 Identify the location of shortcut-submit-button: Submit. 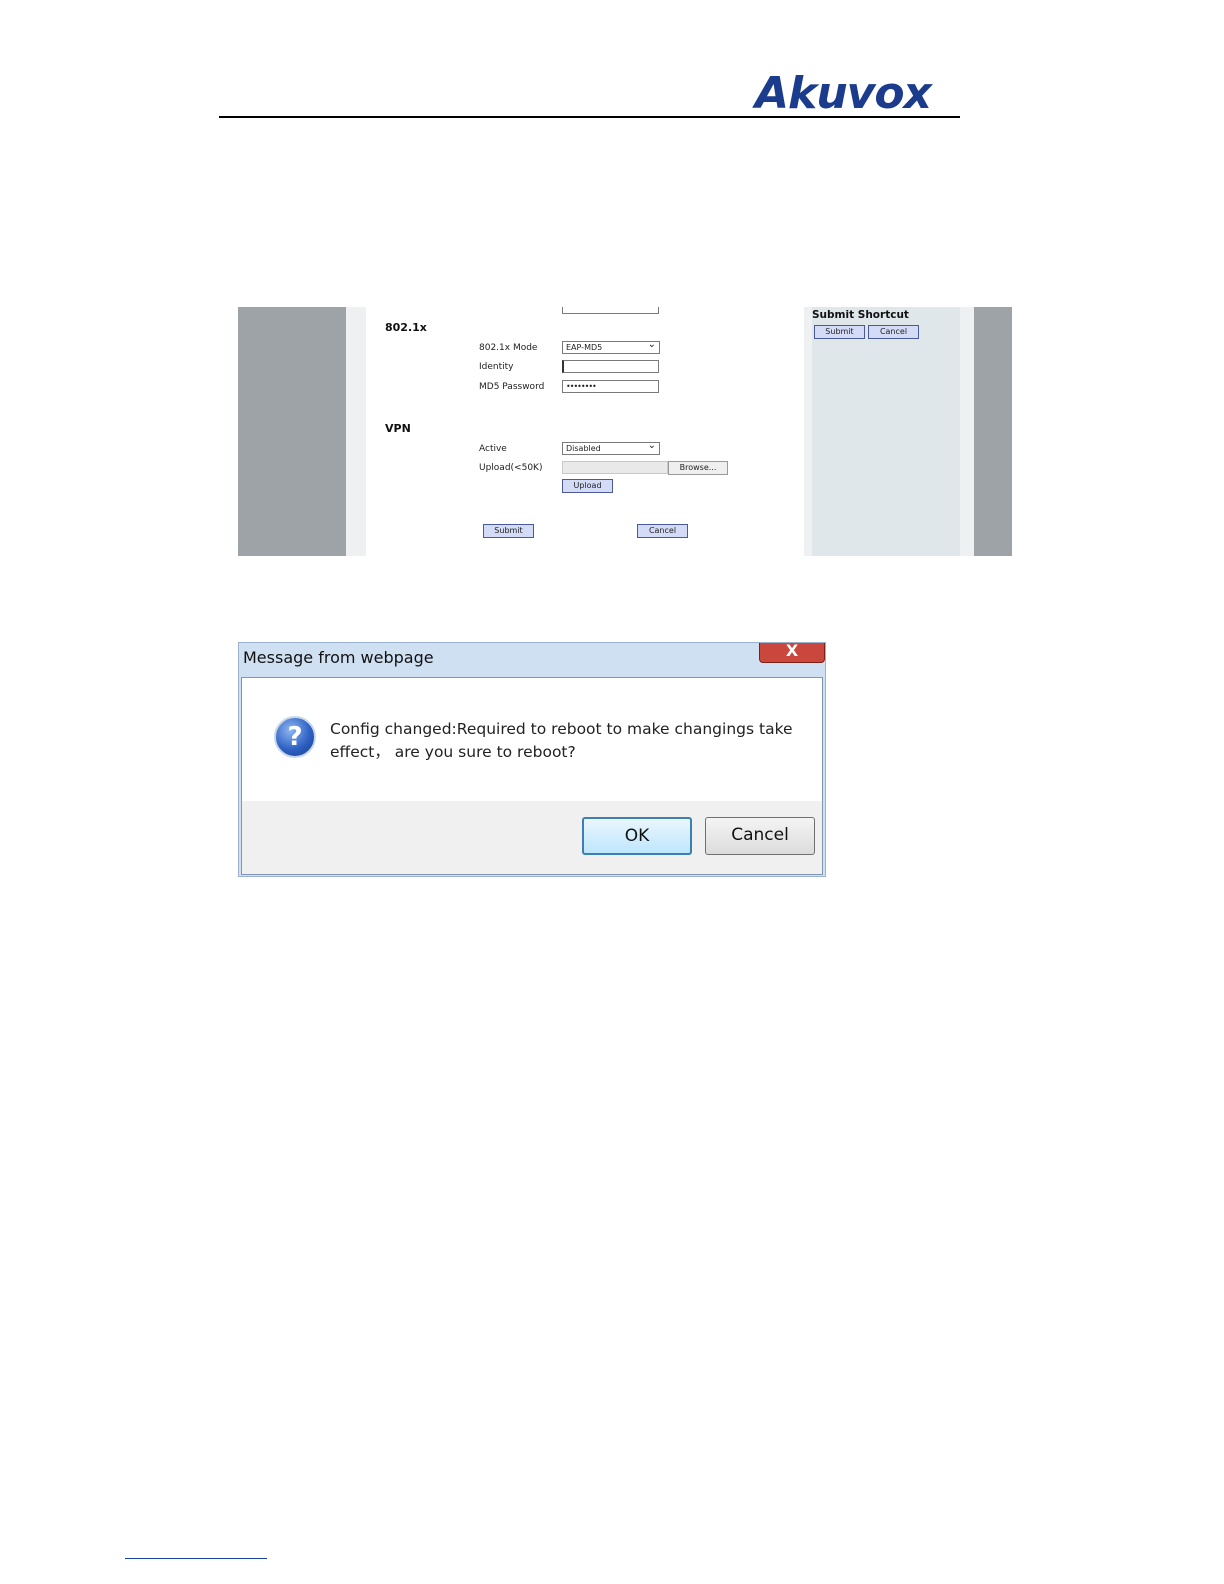
(839, 332).